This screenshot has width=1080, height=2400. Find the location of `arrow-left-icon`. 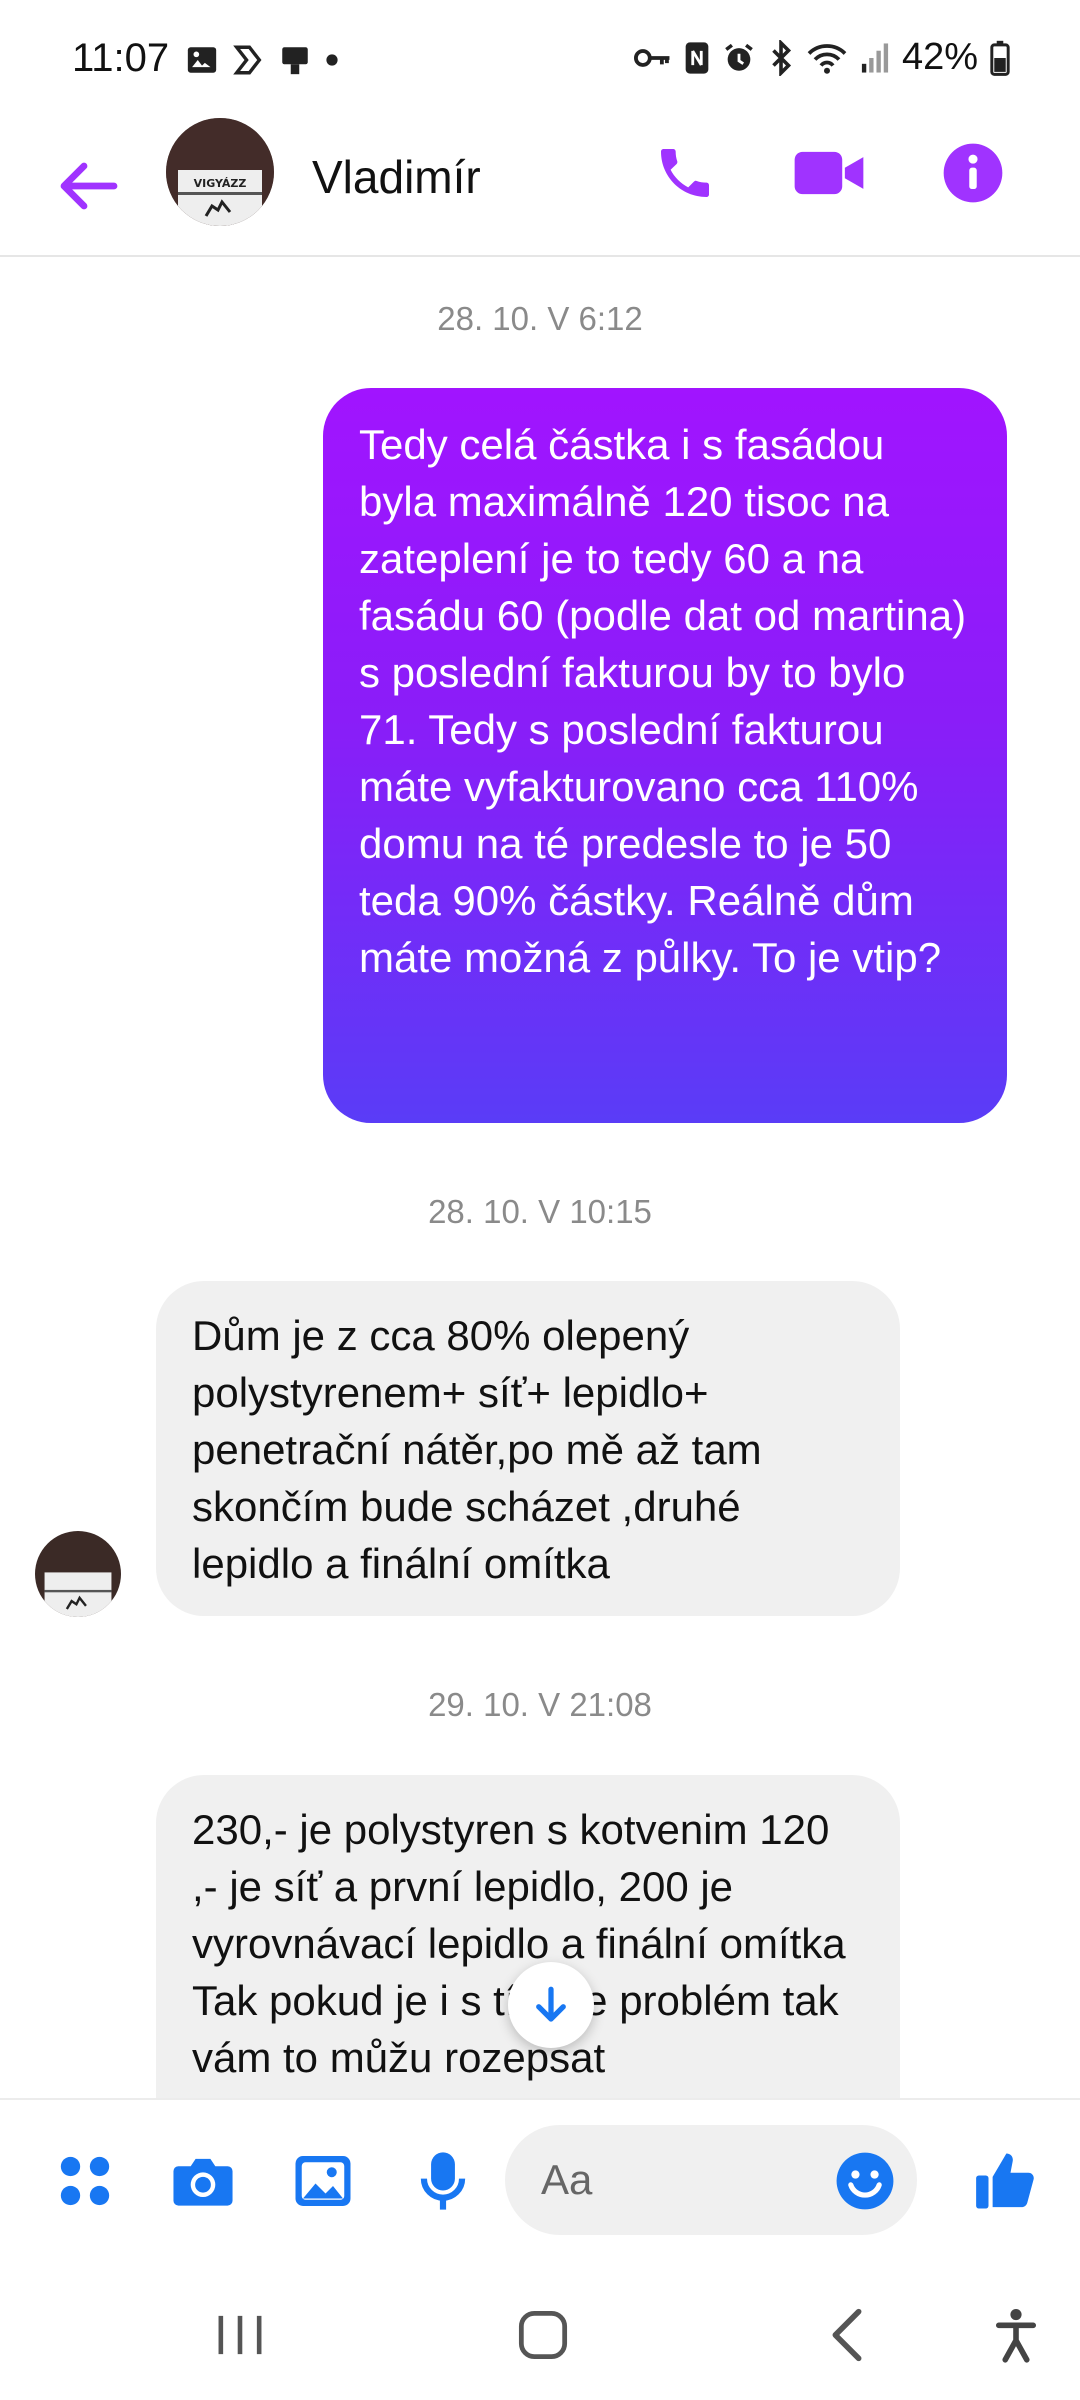

arrow-left-icon is located at coordinates (89, 186).